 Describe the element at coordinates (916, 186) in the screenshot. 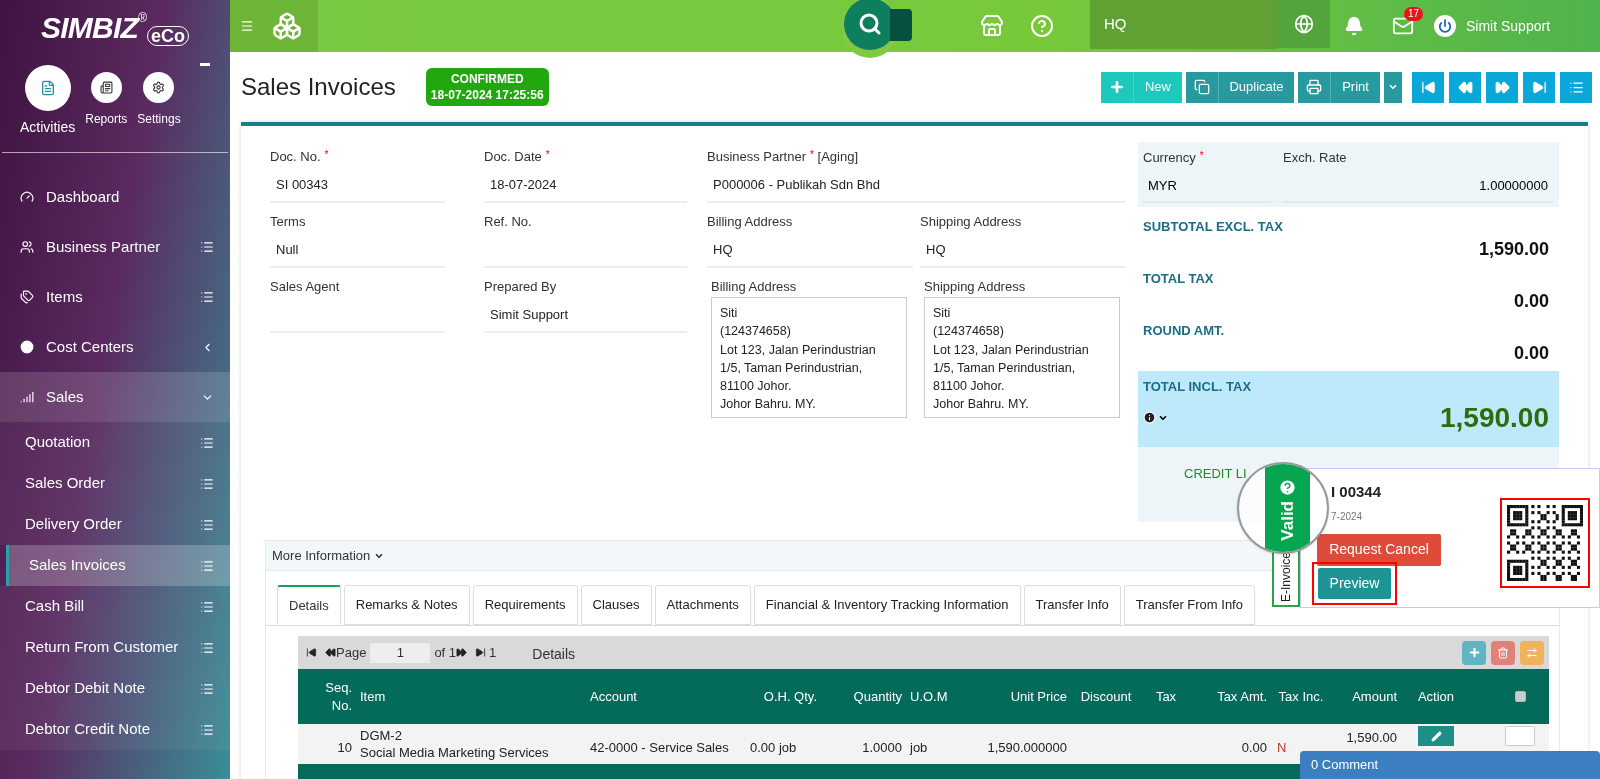

I see `input-field: P000006 - Publikah Sdn Bhd` at that location.